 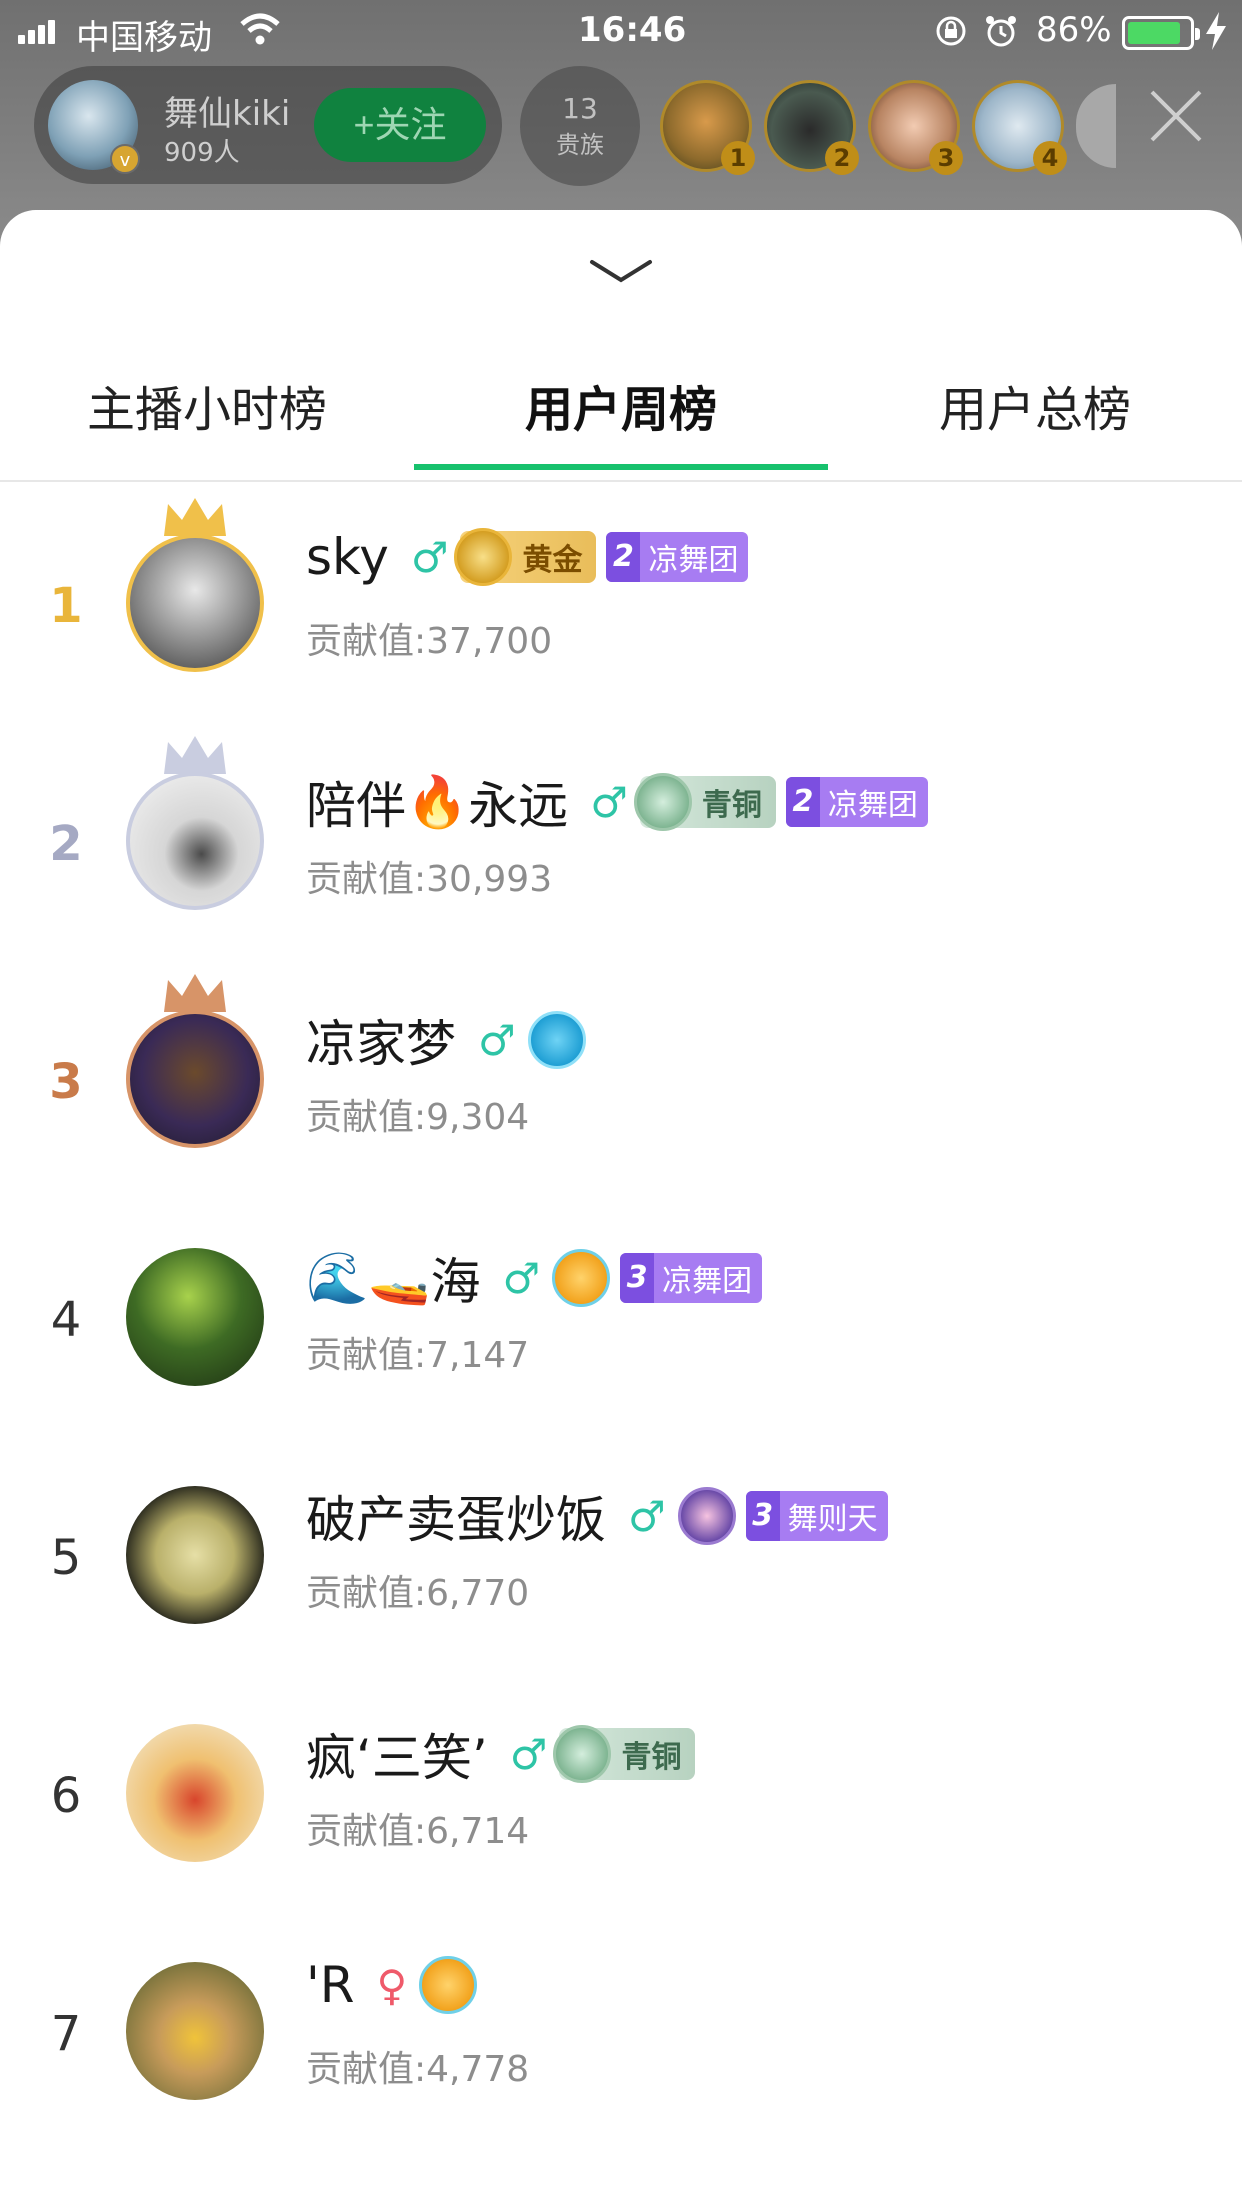 I want to click on user-name-suffix: 永远, so click(x=518, y=806).